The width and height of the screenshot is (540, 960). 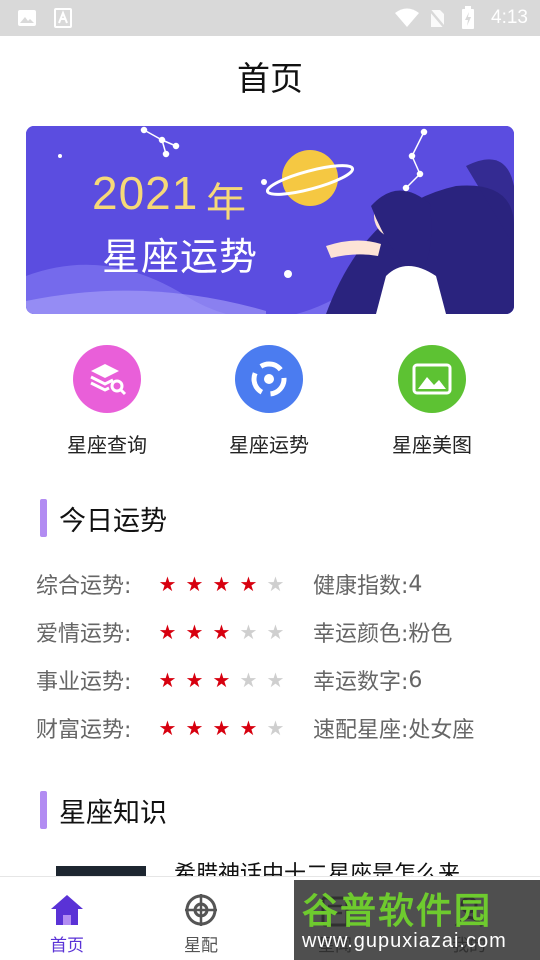 What do you see at coordinates (432, 445) in the screenshot?
I see `quick-entry-label: 星座美图` at bounding box center [432, 445].